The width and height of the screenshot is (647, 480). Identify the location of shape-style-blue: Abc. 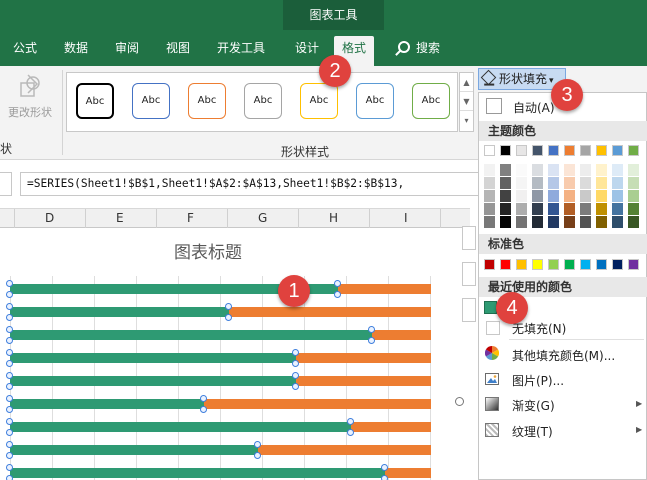
(151, 101).